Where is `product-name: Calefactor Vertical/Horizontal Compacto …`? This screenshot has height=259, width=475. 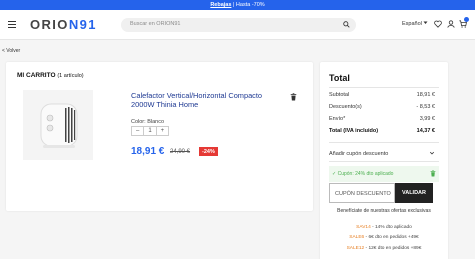
product-name: Calefactor Vertical/Horizontal Compacto … is located at coordinates (206, 100).